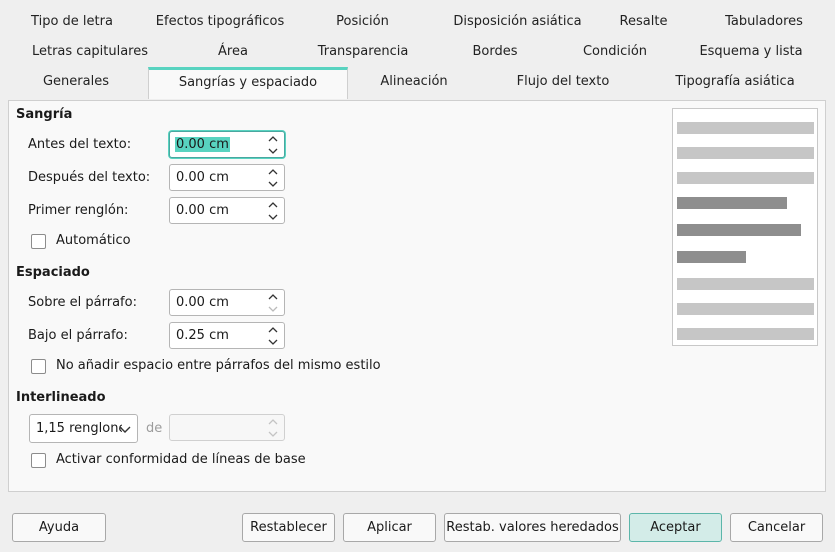 This screenshot has height=552, width=835. What do you see at coordinates (44, 114) in the screenshot?
I see `sangria-heading: Sangría` at bounding box center [44, 114].